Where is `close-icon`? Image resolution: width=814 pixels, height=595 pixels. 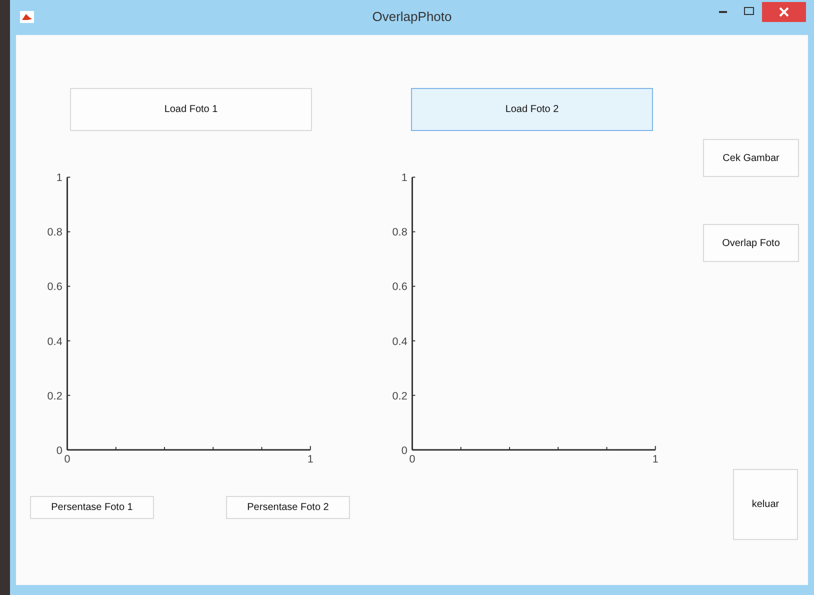
close-icon is located at coordinates (784, 12).